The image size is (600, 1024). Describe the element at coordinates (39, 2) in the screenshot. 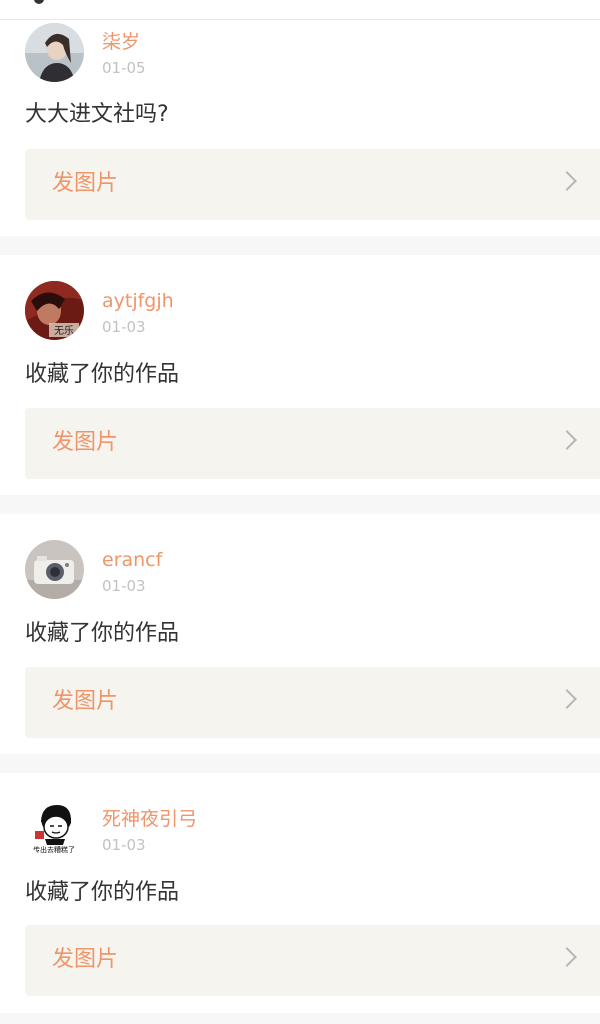

I see `back-icon` at that location.